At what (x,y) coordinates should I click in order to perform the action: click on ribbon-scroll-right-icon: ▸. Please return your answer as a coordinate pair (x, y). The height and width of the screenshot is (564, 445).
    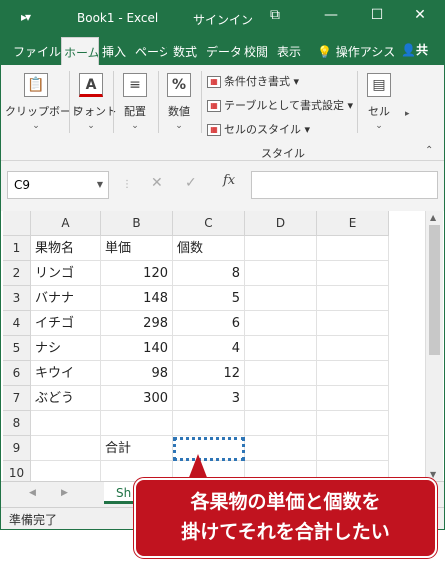
    Looking at the image, I should click on (407, 114).